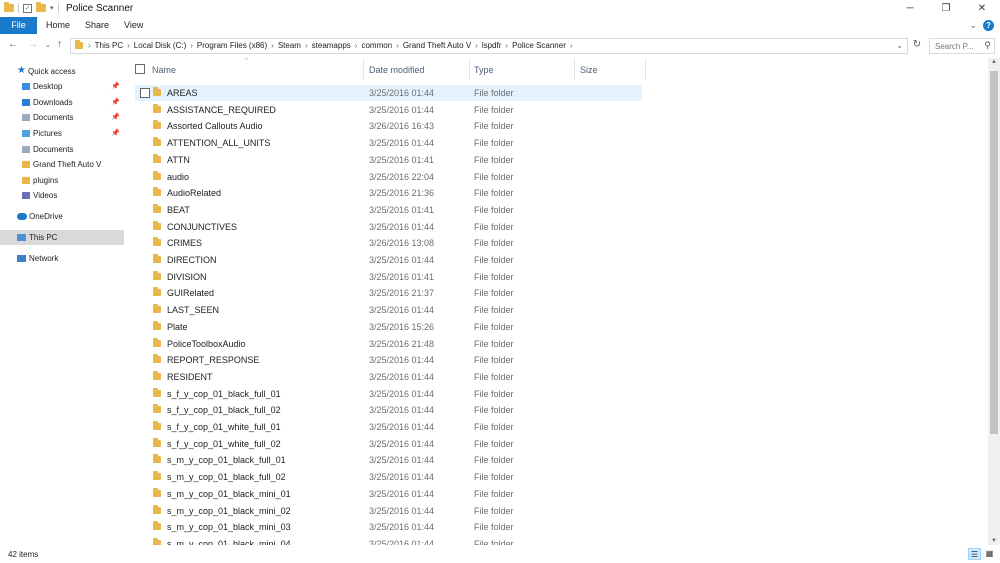  What do you see at coordinates (388, 160) in the screenshot?
I see `table-row: ATTN 3/25/2016 01:41 File folder` at bounding box center [388, 160].